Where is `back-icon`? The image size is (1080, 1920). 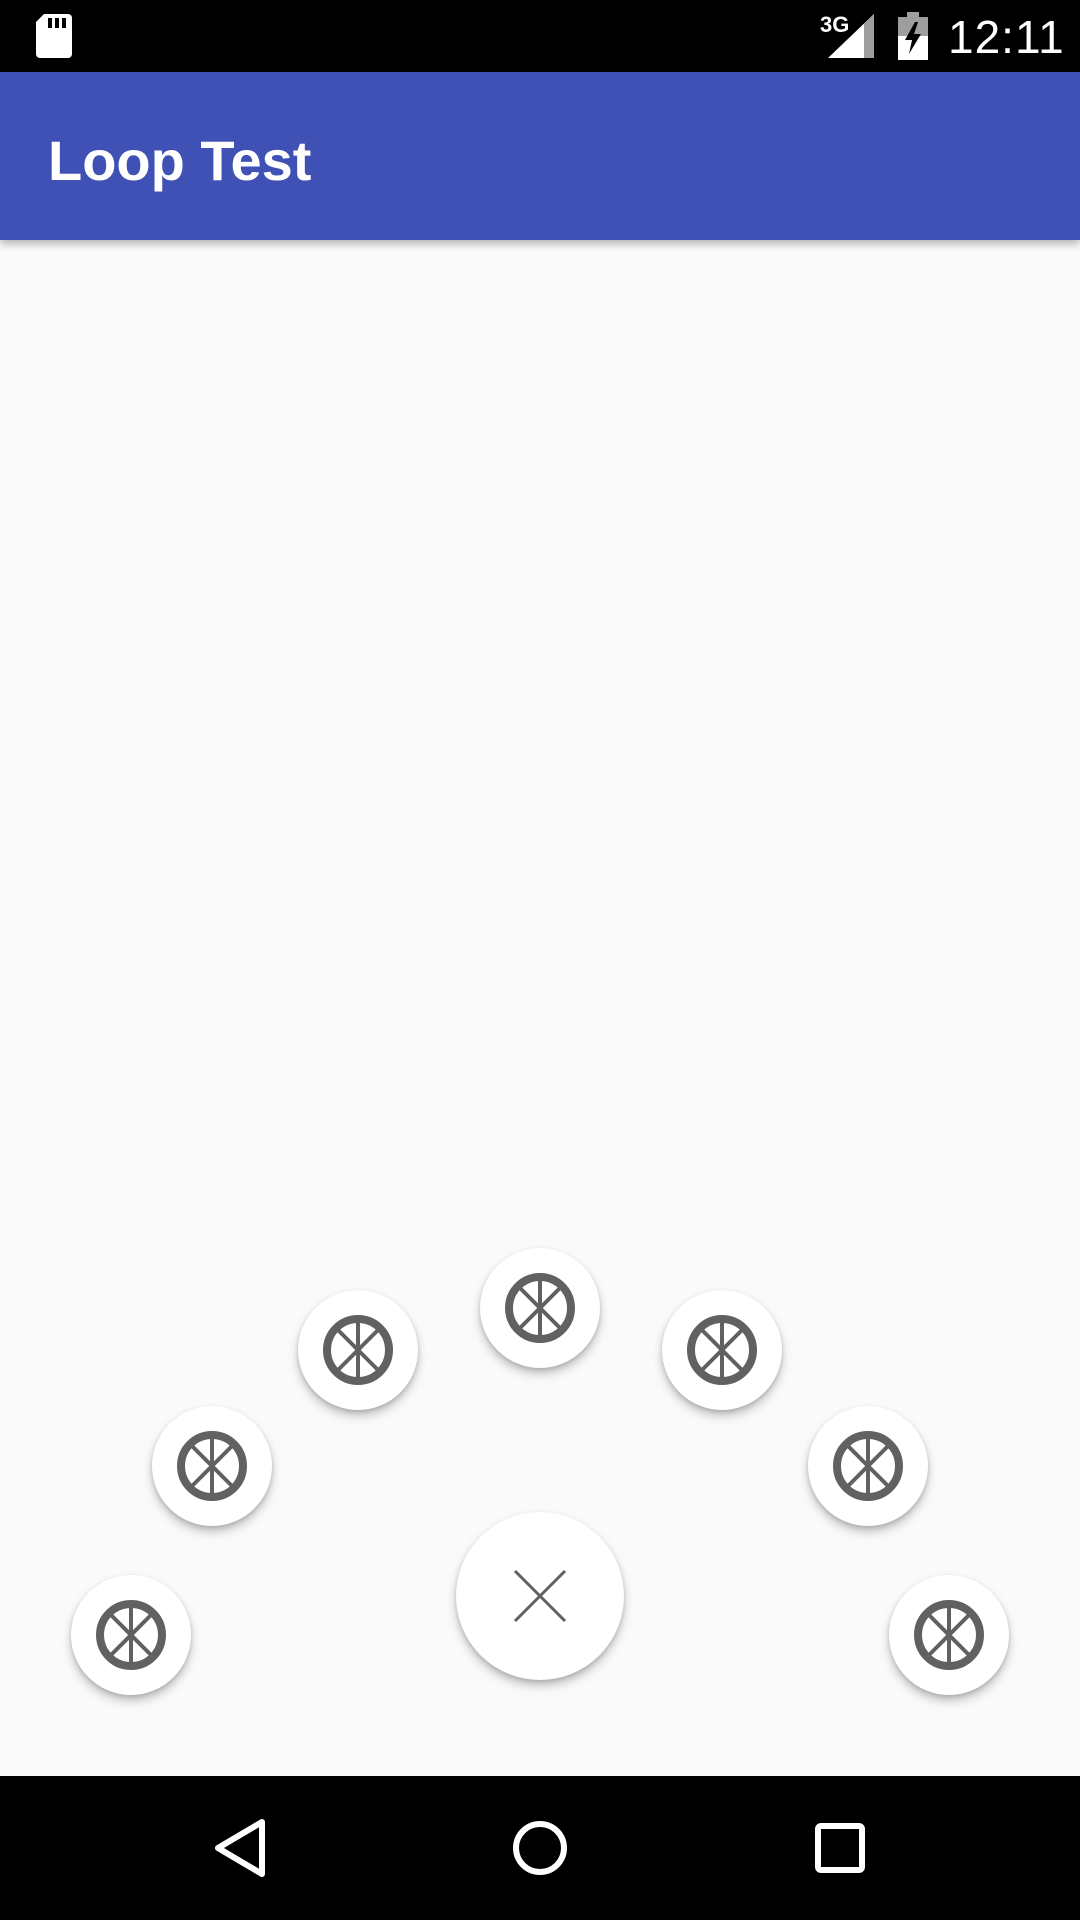
back-icon is located at coordinates (240, 1848).